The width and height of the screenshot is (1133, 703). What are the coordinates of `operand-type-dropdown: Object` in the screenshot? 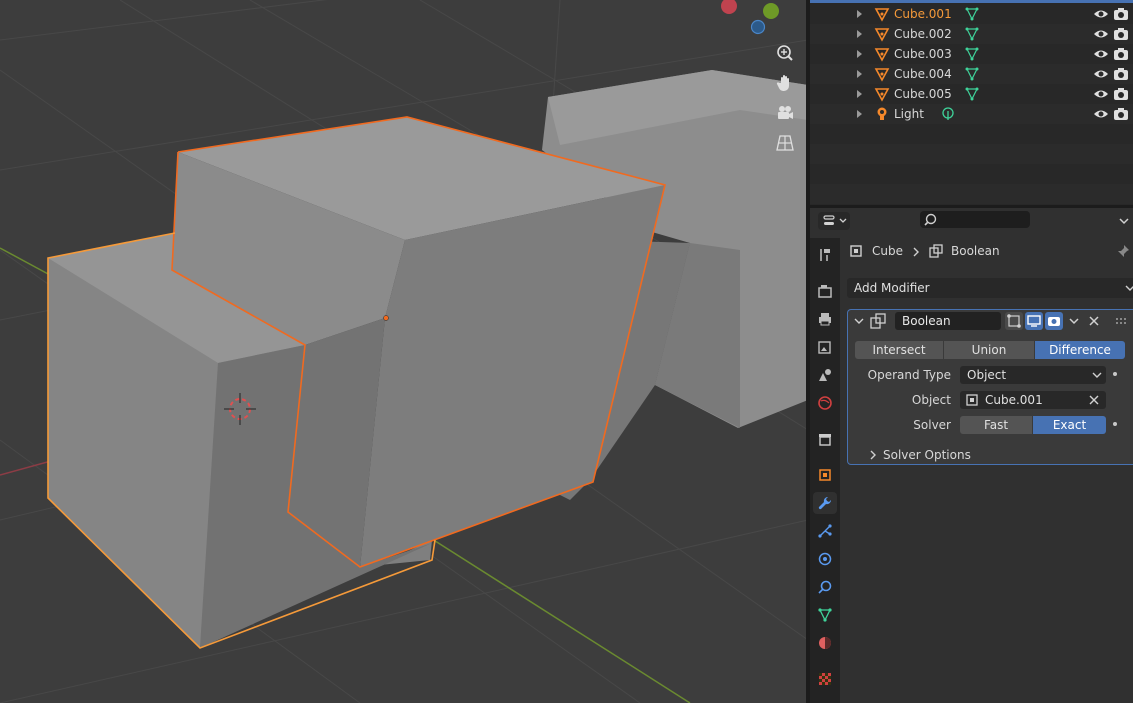 It's located at (1033, 375).